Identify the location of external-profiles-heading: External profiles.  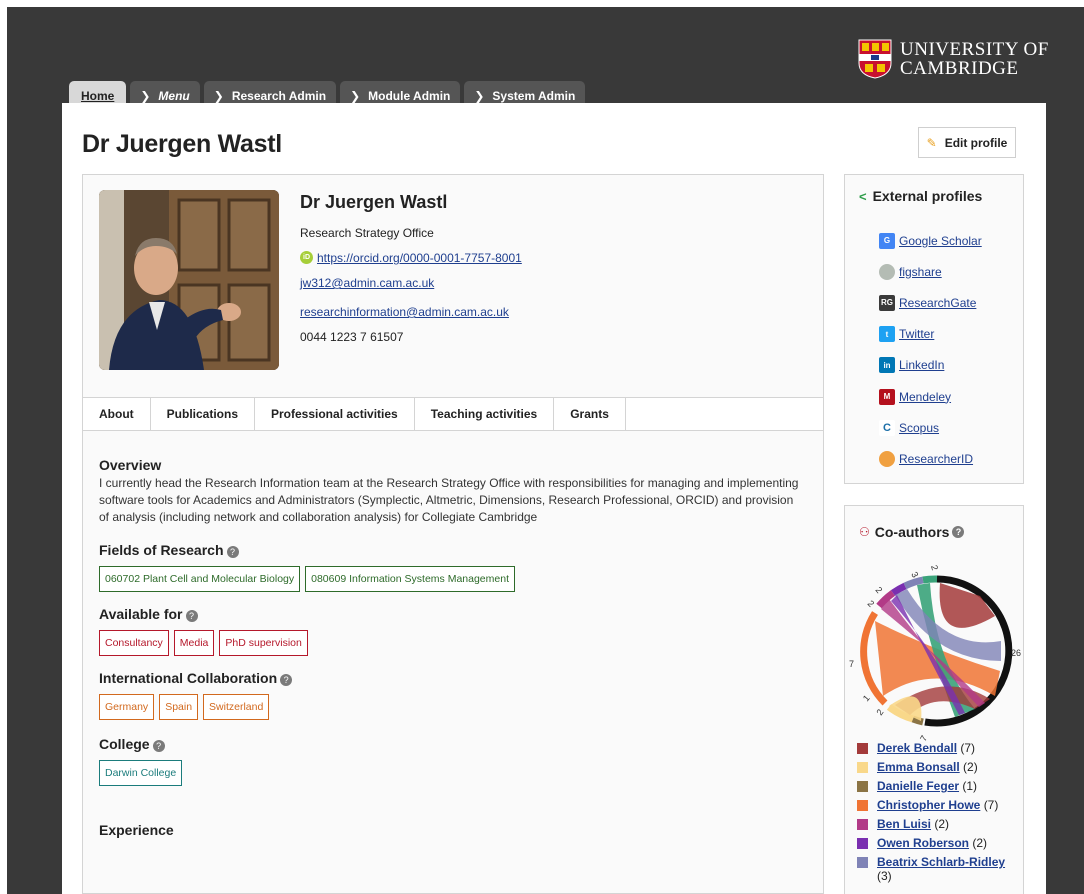
(927, 196).